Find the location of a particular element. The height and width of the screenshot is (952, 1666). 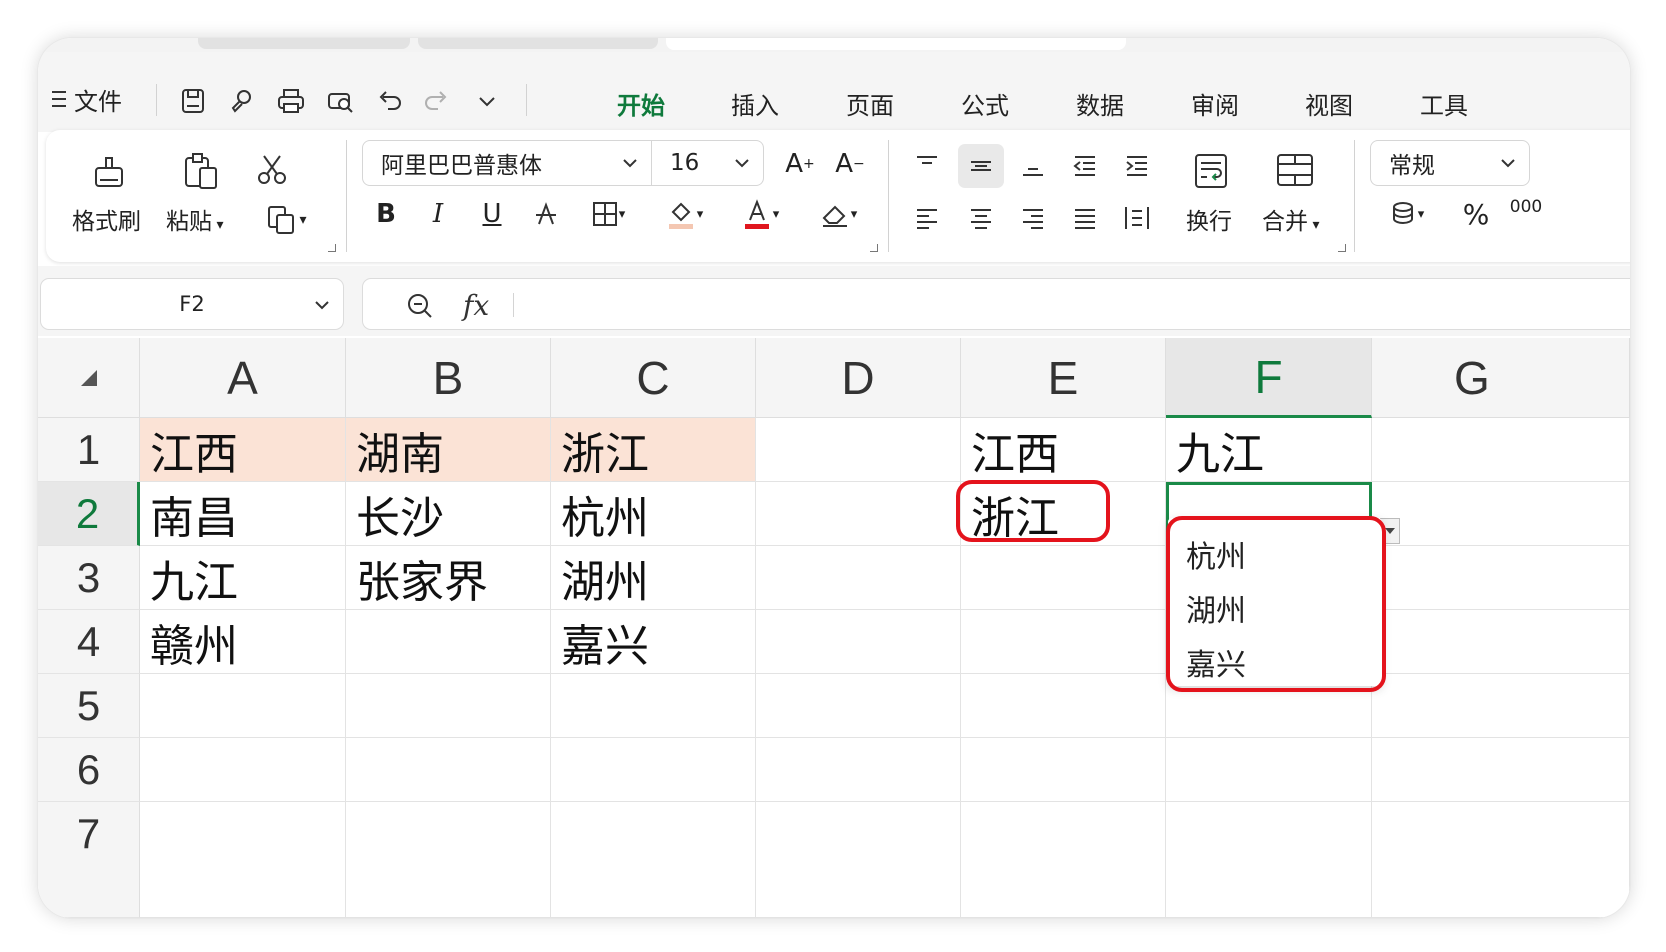

justify-icon is located at coordinates (1085, 218).